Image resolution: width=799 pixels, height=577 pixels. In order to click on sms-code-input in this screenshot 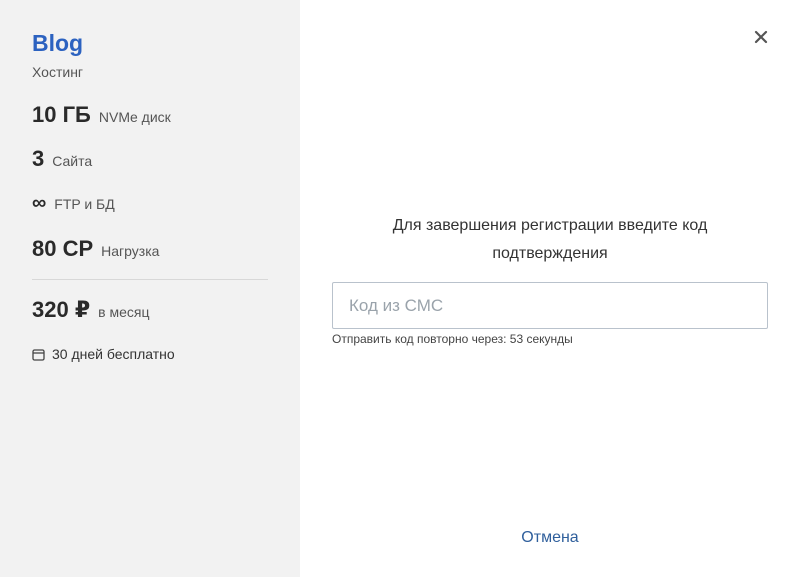, I will do `click(550, 305)`.